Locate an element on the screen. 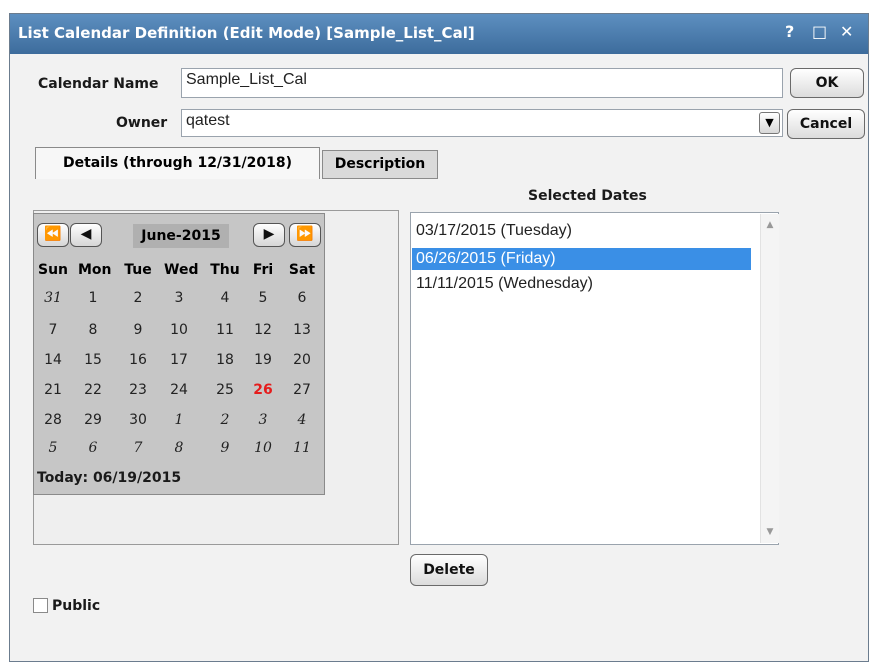 The image size is (870, 665). calendar-day: 19 is located at coordinates (263, 360).